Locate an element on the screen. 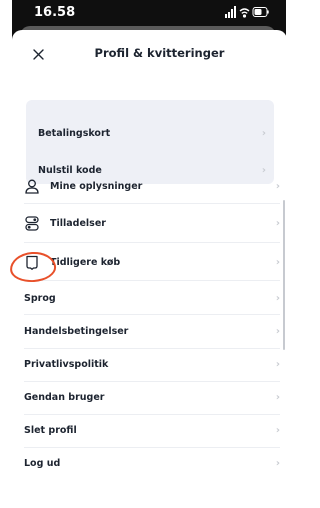 The width and height of the screenshot is (320, 508). list-item-label: Tidligere køb is located at coordinates (85, 262).